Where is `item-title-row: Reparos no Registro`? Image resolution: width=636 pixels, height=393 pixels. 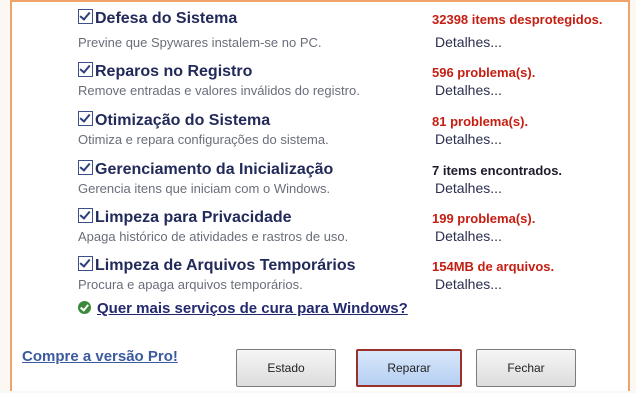 item-title-row: Reparos no Registro is located at coordinates (165, 71).